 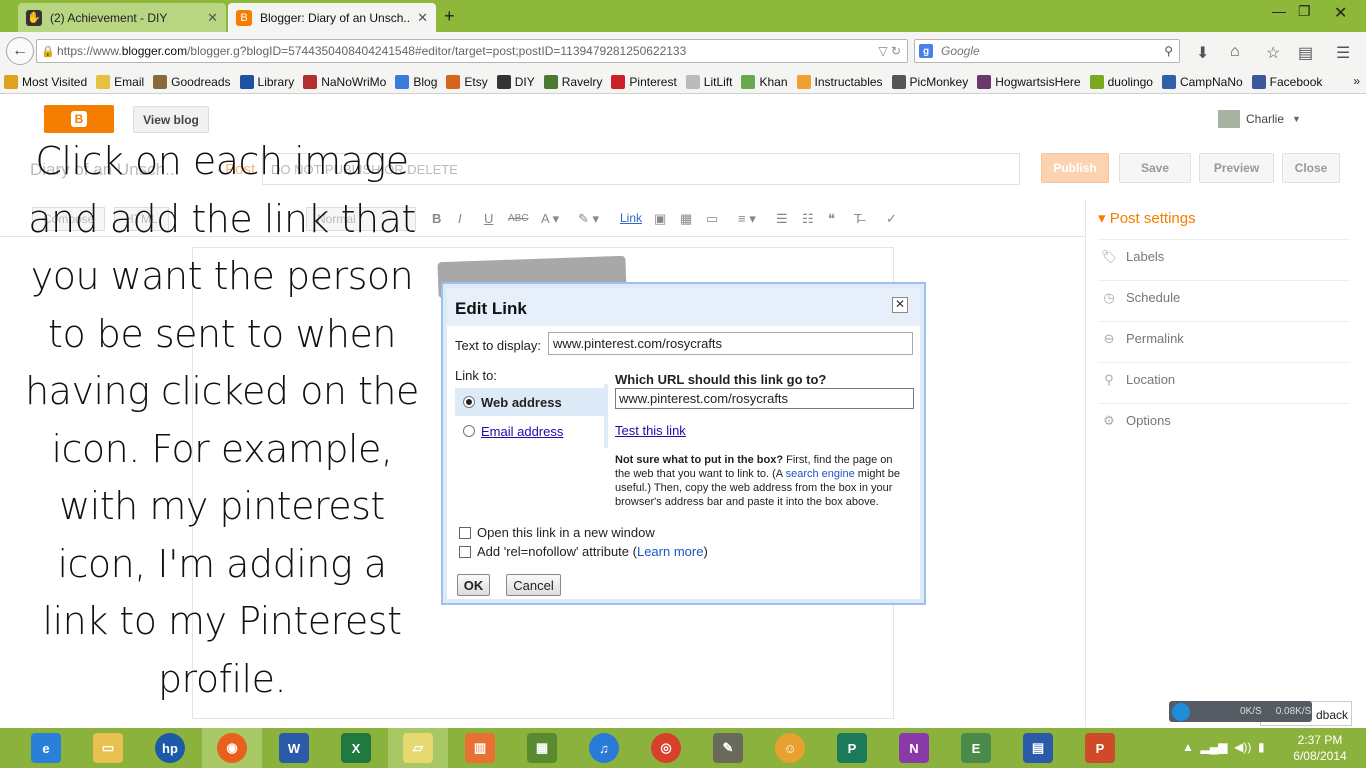 What do you see at coordinates (764, 81) in the screenshot?
I see `bookmark-khan: Khan` at bounding box center [764, 81].